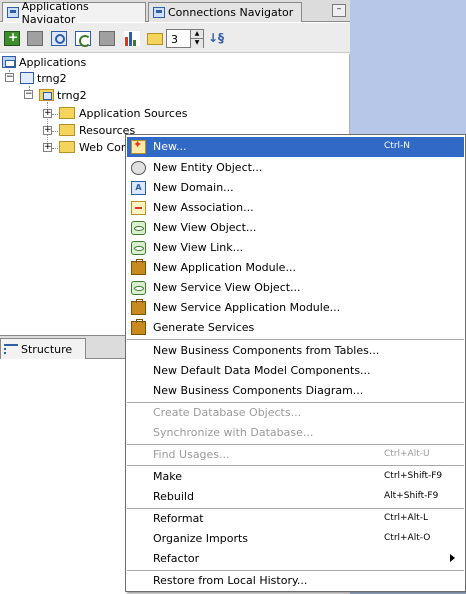  I want to click on menu-item-shortcut: Ctrl+Alt-O, so click(407, 538).